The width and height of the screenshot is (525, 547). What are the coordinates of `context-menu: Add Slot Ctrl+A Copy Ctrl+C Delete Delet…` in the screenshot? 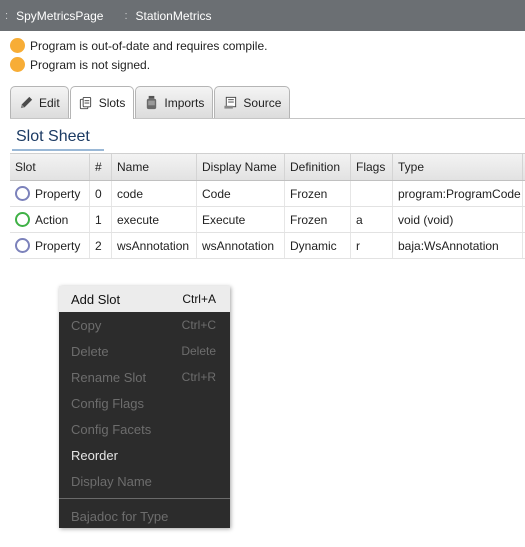 It's located at (144, 407).